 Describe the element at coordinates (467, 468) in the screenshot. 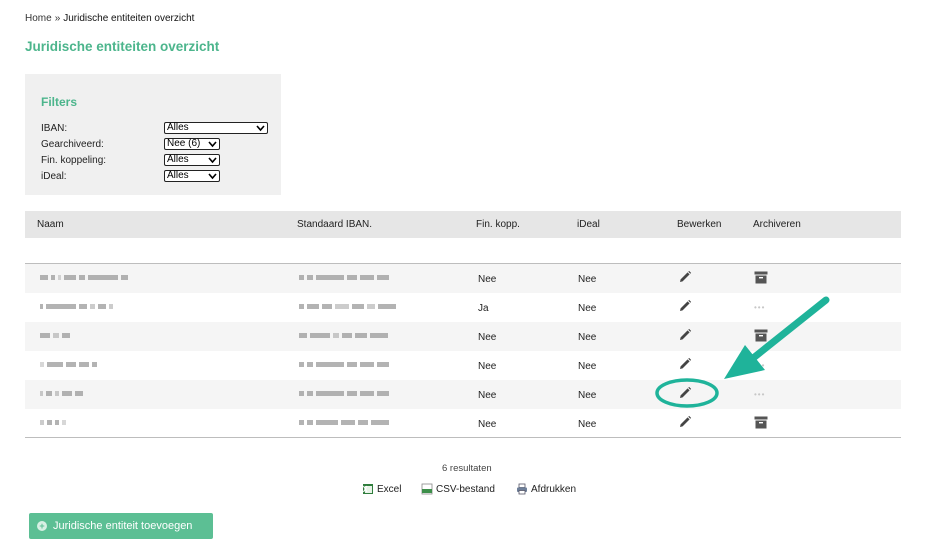

I see `results-count: 6 resultaten` at that location.